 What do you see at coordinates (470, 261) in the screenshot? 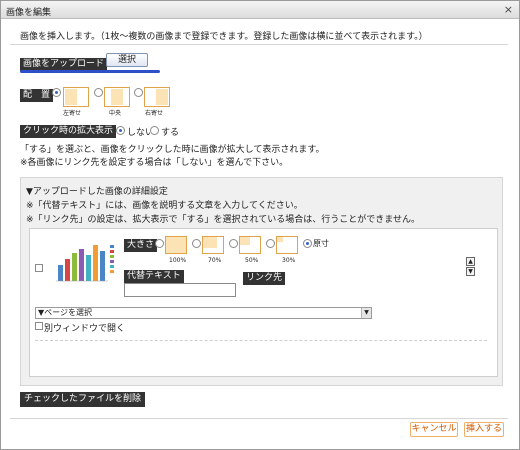
I see `move-up-button: ▲` at bounding box center [470, 261].